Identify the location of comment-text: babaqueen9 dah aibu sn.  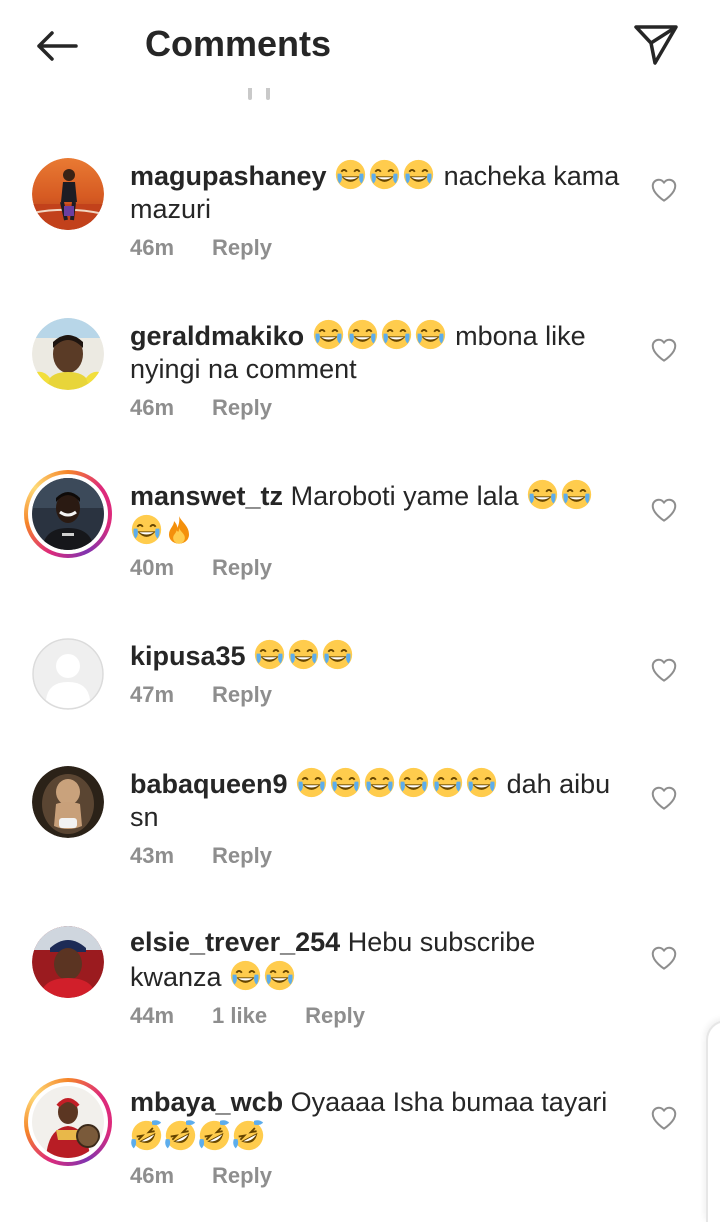
(380, 800).